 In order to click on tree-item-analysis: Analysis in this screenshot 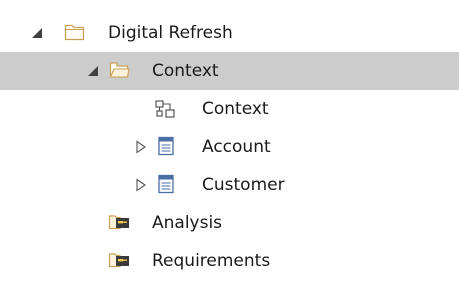, I will do `click(229, 223)`.